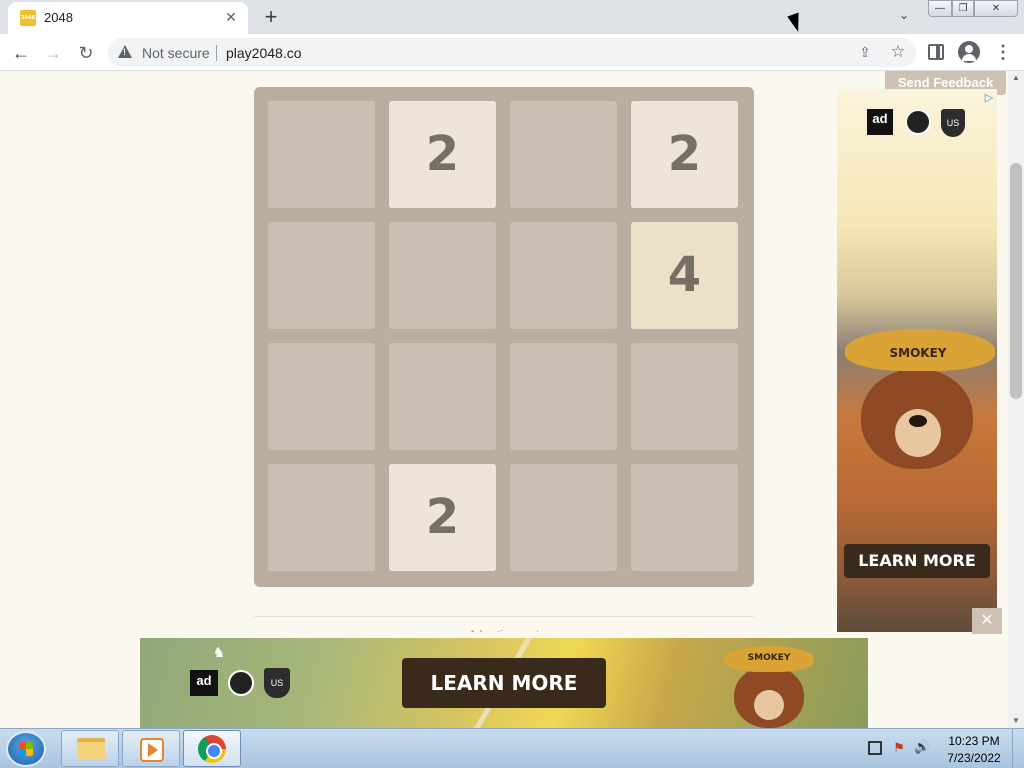  Describe the element at coordinates (512, 17) in the screenshot. I see `title-bar: 2048 2048 ✕ + ⌄ — ❐ ✕` at that location.